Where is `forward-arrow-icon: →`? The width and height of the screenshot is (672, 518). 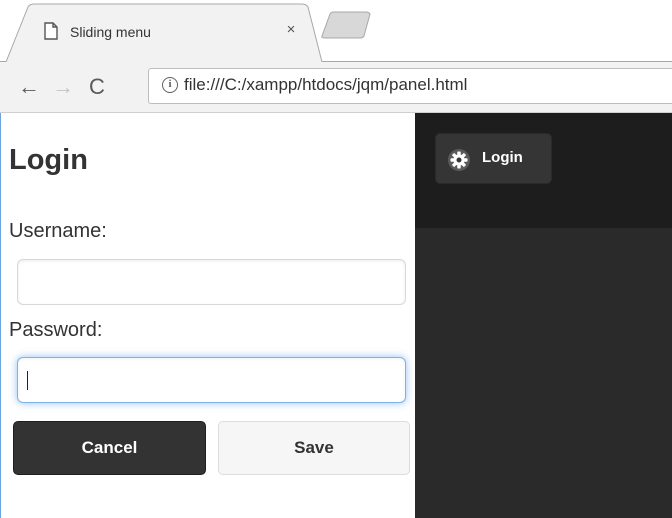
forward-arrow-icon: → is located at coordinates (63, 87).